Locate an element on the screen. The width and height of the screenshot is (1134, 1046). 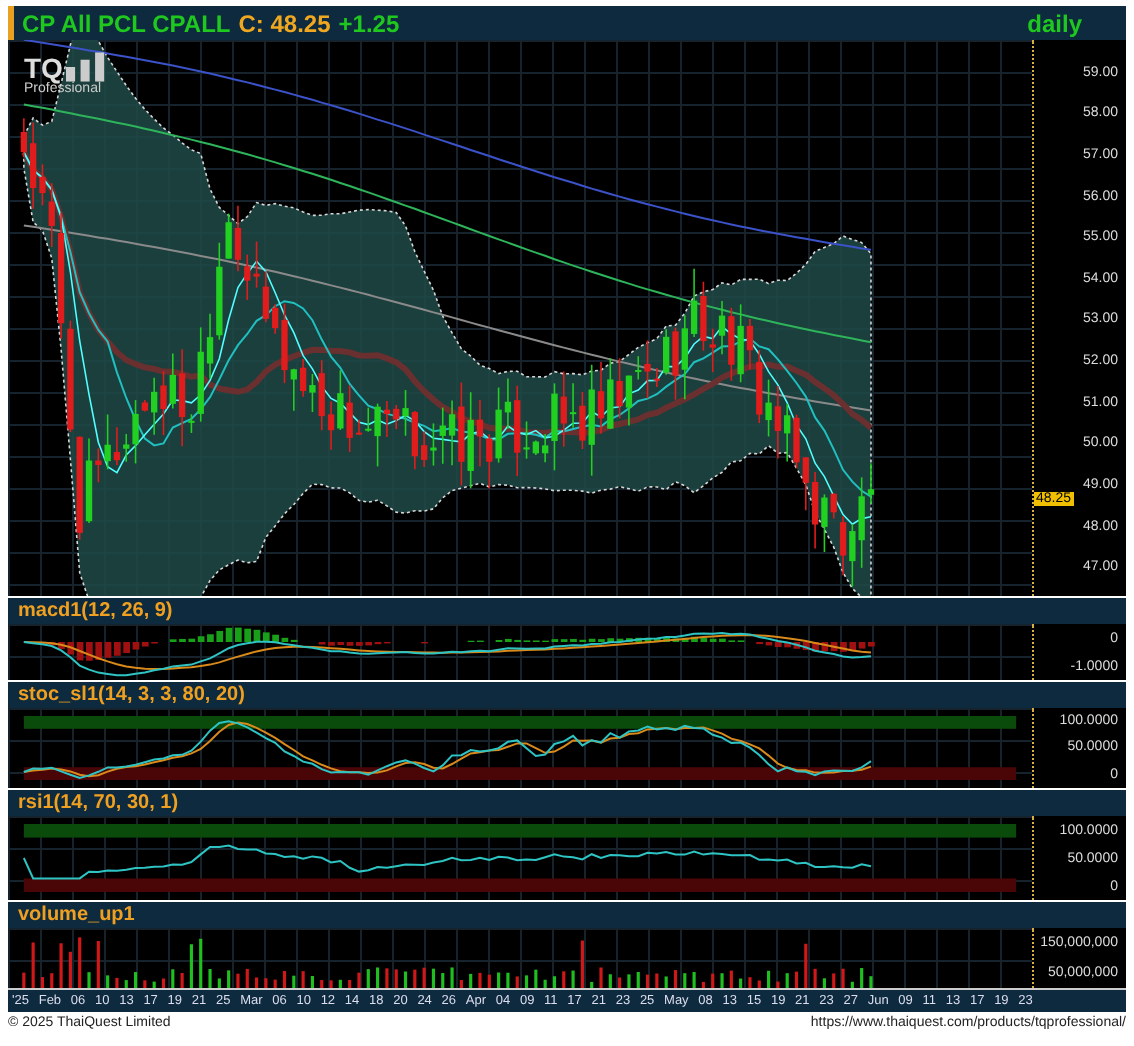
security-name: CP All PCL CPALL is located at coordinates (126, 23).